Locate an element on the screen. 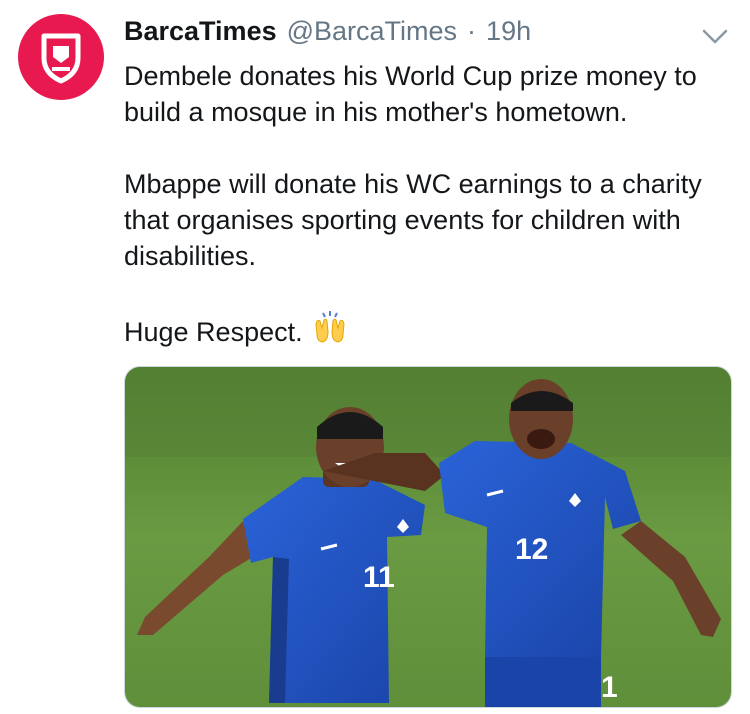  tweet-paragraph-text: Huge Respect. is located at coordinates (213, 331).